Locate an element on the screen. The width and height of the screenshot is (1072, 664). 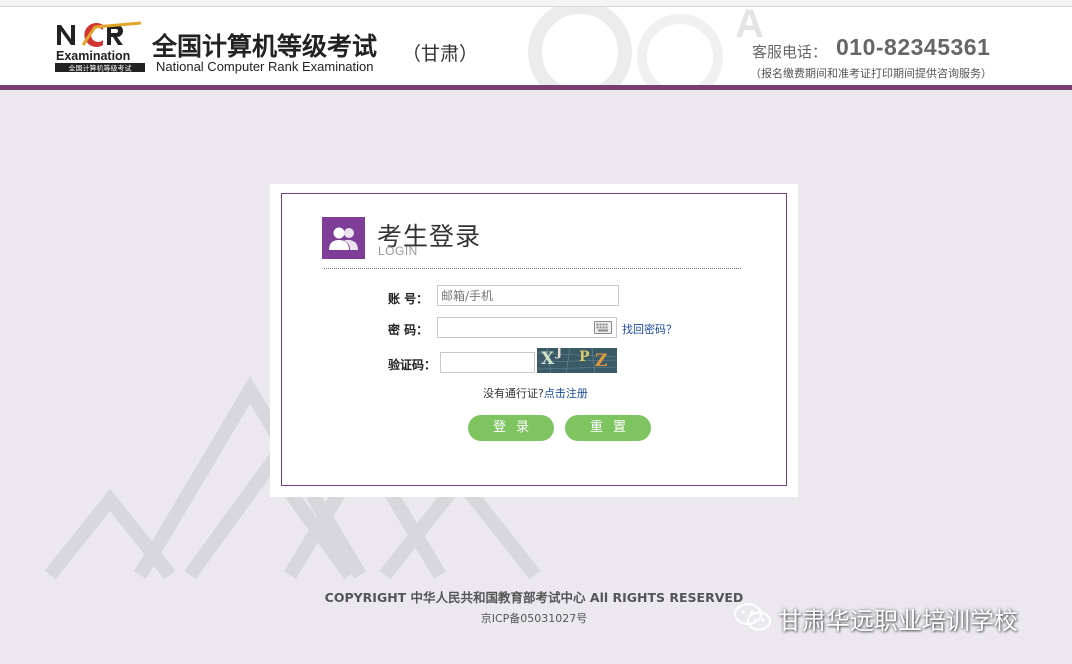
site-subtitle: National Computer Rank Examination is located at coordinates (265, 66).